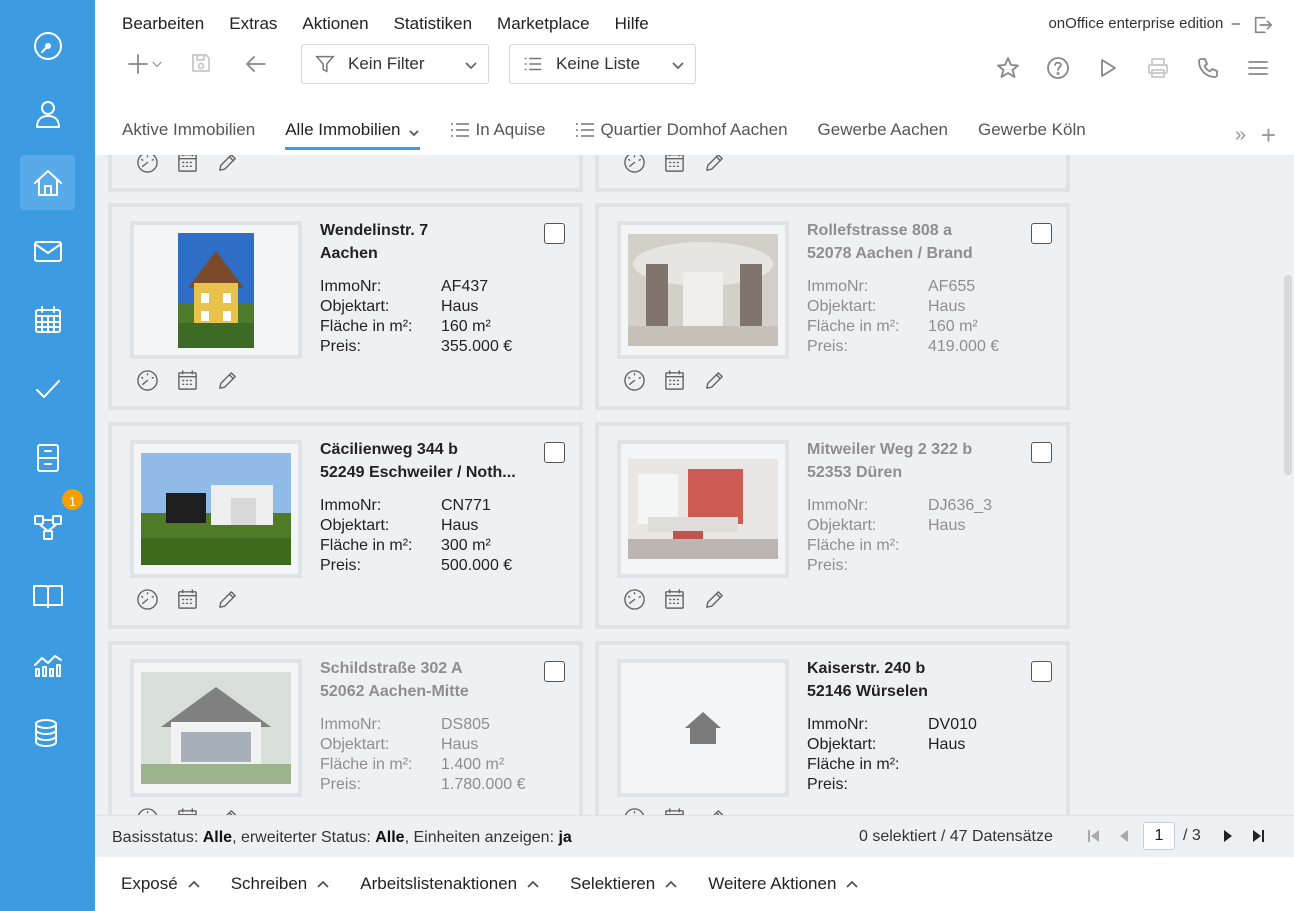 This screenshot has width=1294, height=911. Describe the element at coordinates (1124, 836) in the screenshot. I see `prev-page-button` at that location.